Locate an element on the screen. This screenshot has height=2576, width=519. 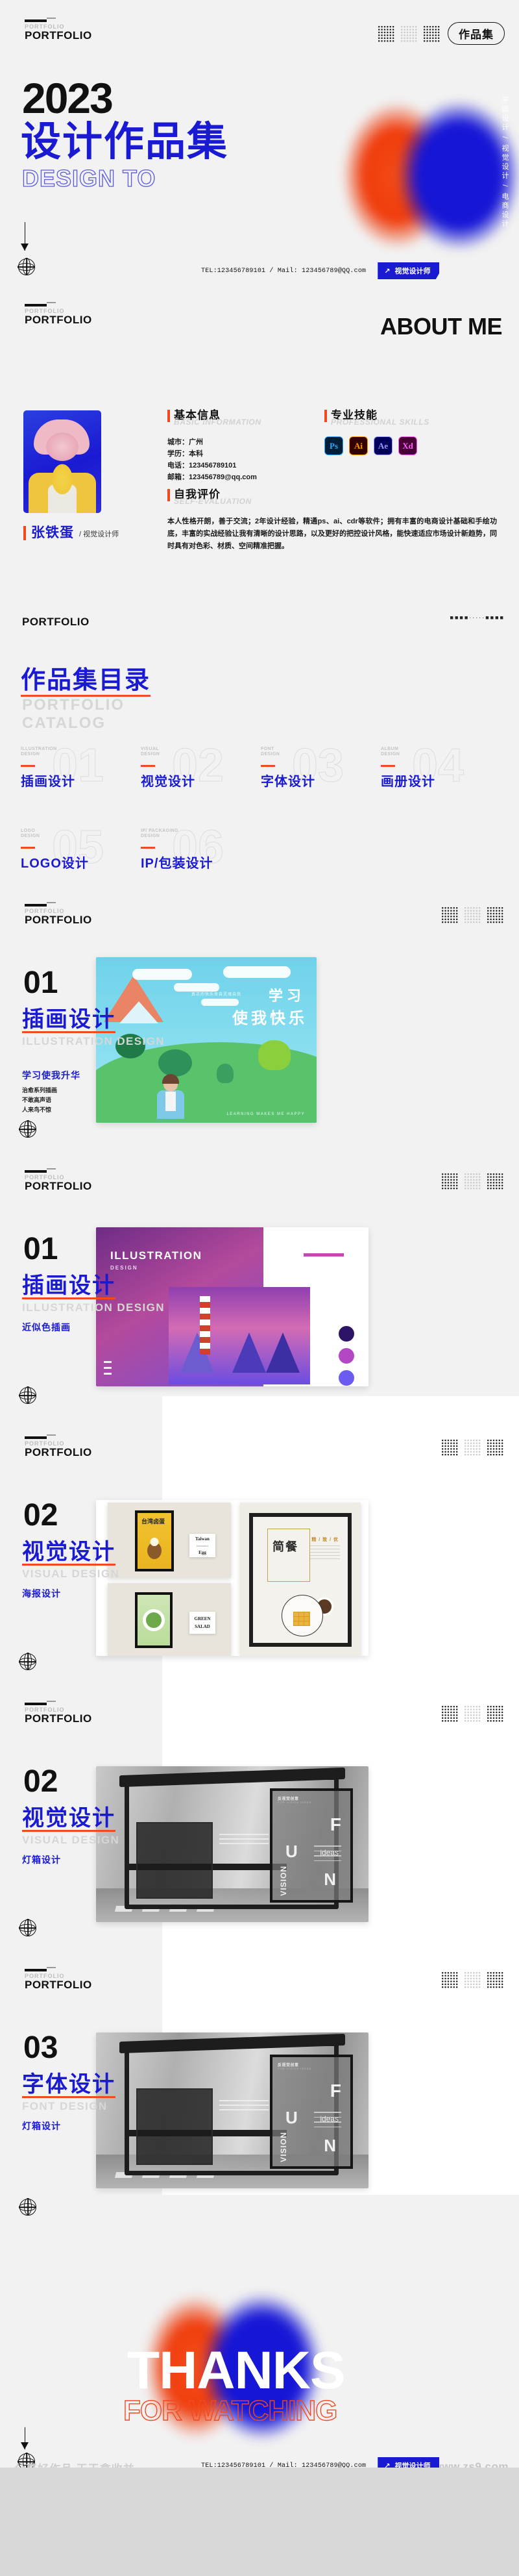
self-evaluation-title-en: SELF-EVALUATION is located at coordinates (213, 501).